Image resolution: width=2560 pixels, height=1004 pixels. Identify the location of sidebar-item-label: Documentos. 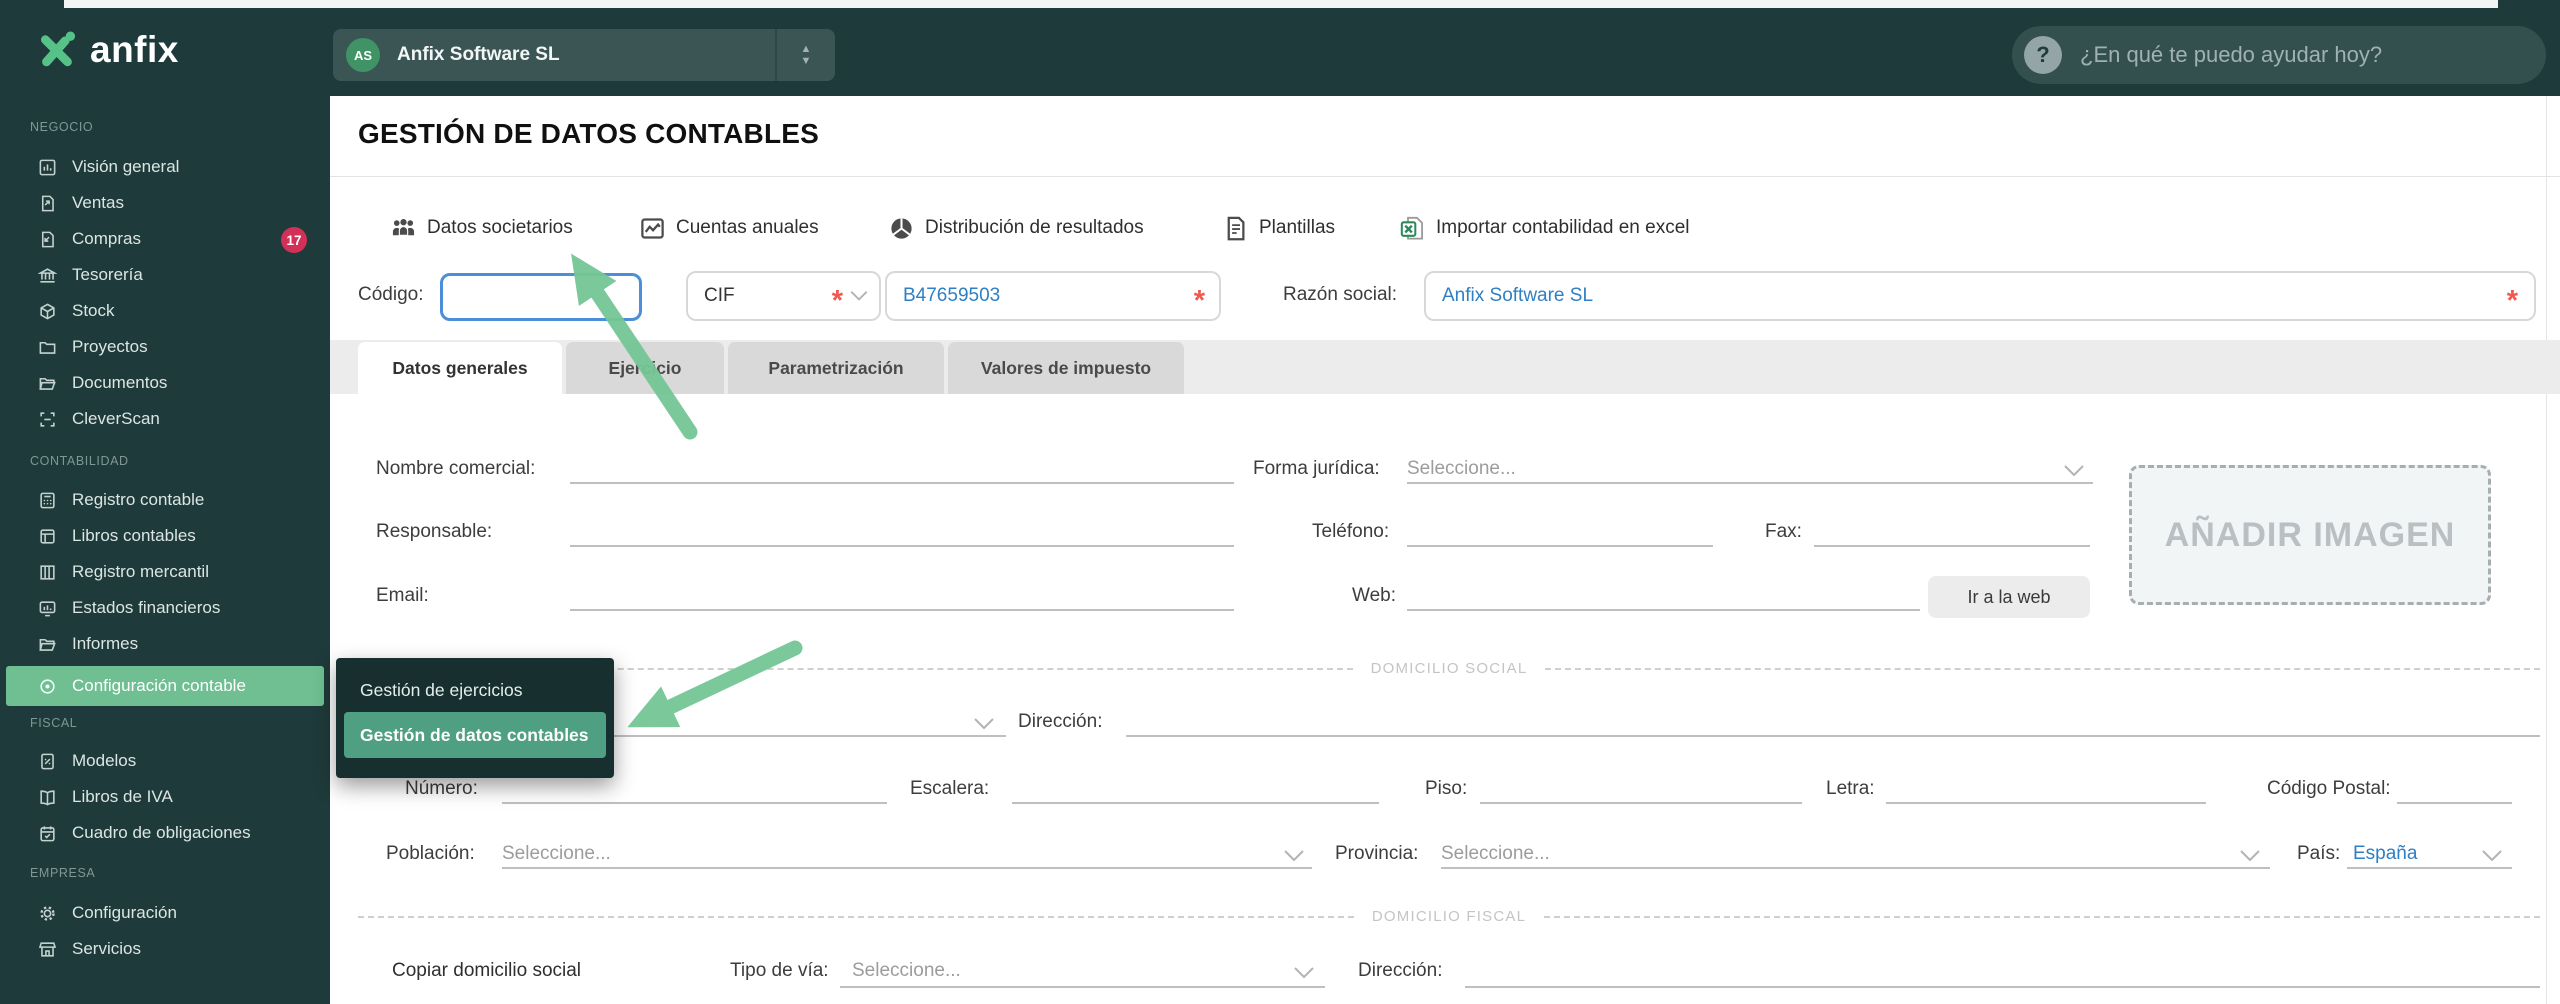
(120, 382).